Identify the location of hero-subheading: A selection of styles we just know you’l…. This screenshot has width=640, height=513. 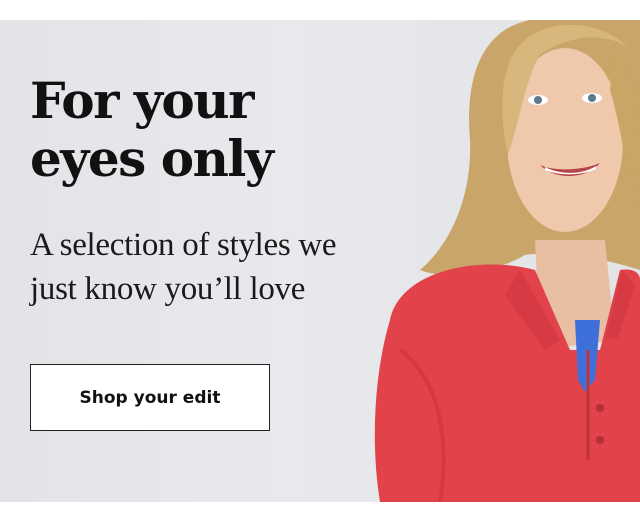
(210, 267).